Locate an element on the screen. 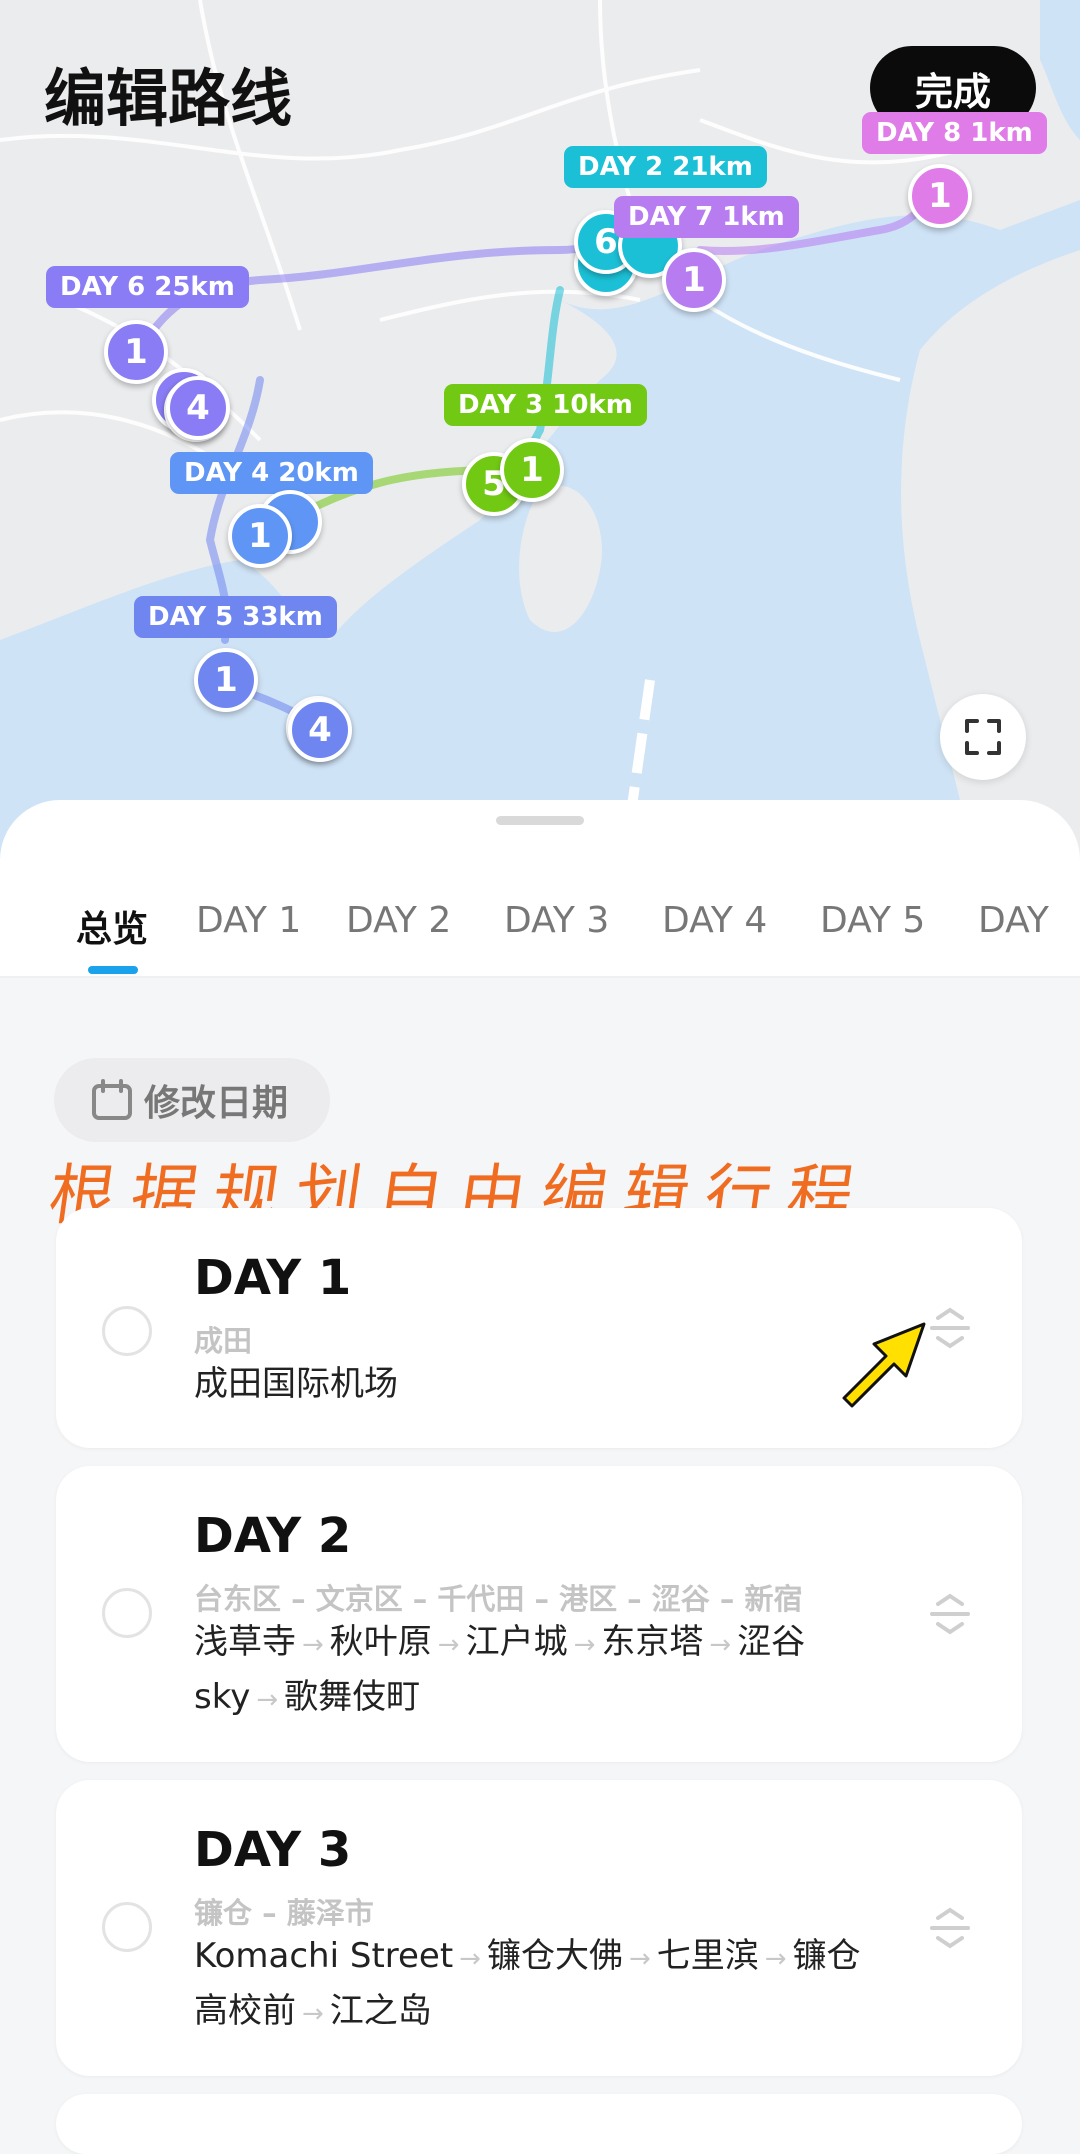 The width and height of the screenshot is (1080, 2154). day-area: 成田 is located at coordinates (223, 1341).